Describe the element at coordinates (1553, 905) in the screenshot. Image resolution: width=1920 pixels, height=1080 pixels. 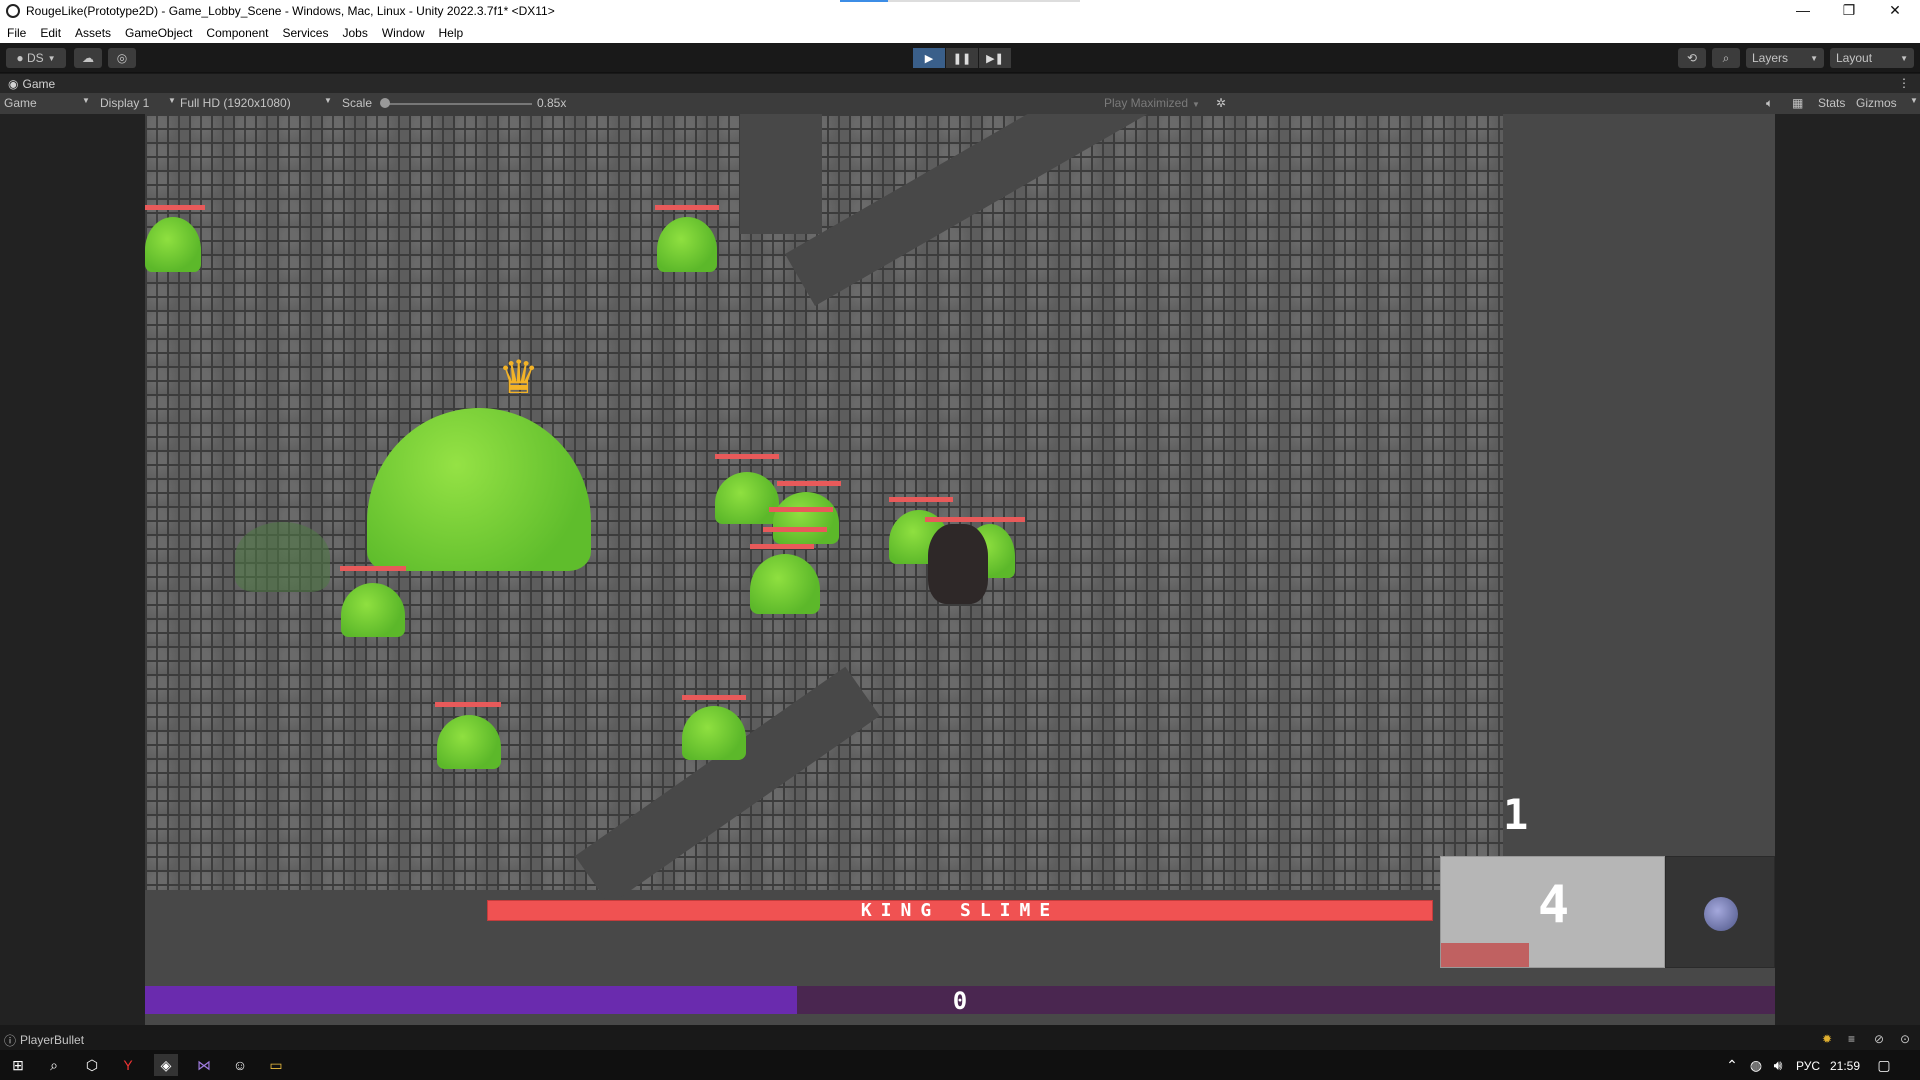
I see `ammo-count: 4` at that location.